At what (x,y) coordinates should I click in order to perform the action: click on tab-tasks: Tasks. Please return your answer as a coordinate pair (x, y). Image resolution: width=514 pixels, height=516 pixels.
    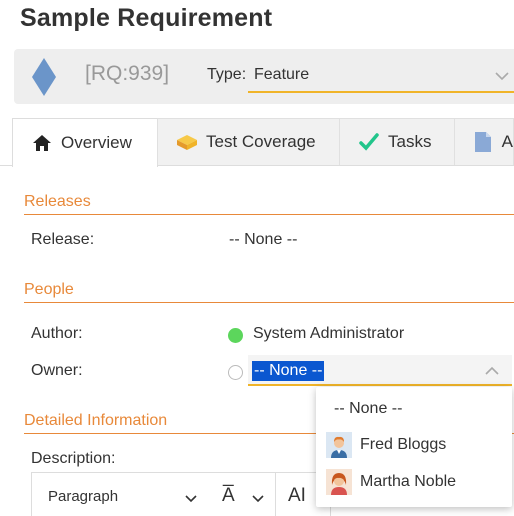
    Looking at the image, I should click on (397, 141).